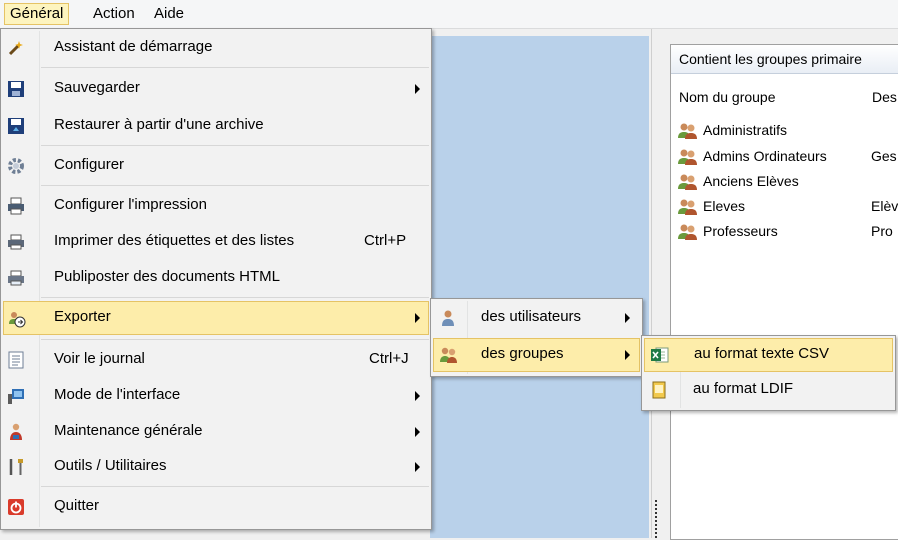  Describe the element at coordinates (16, 89) in the screenshot. I see `save-icon` at that location.